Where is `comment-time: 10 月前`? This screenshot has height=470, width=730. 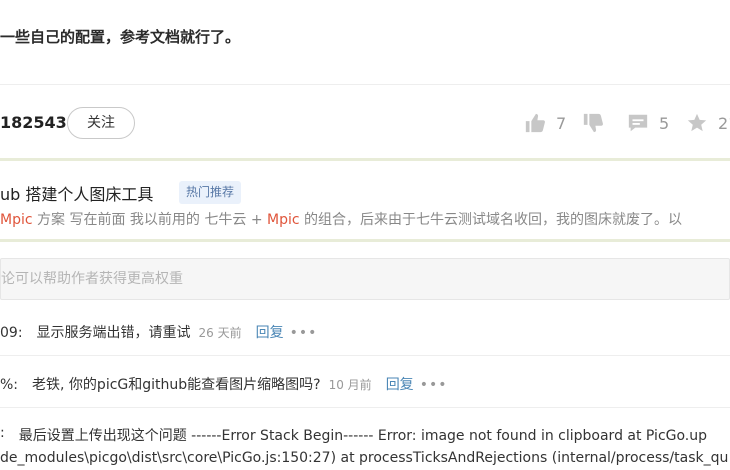 comment-time: 10 月前 is located at coordinates (350, 385).